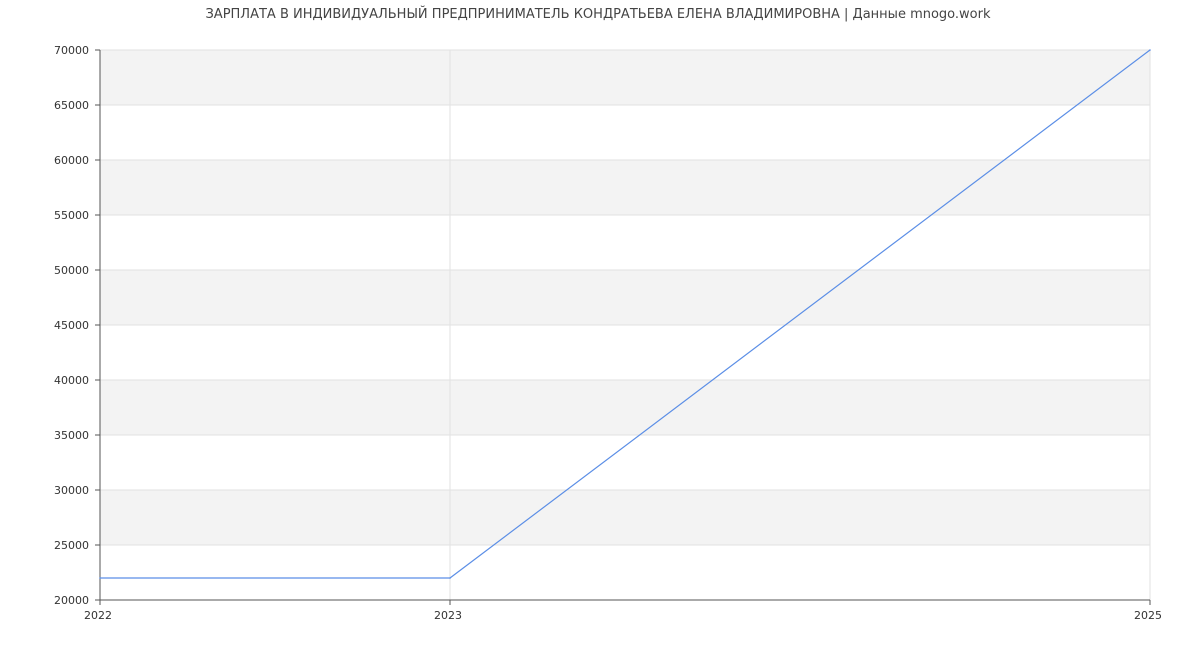 The height and width of the screenshot is (650, 1200). I want to click on y-tick-label-70000: 70000, so click(71, 50).